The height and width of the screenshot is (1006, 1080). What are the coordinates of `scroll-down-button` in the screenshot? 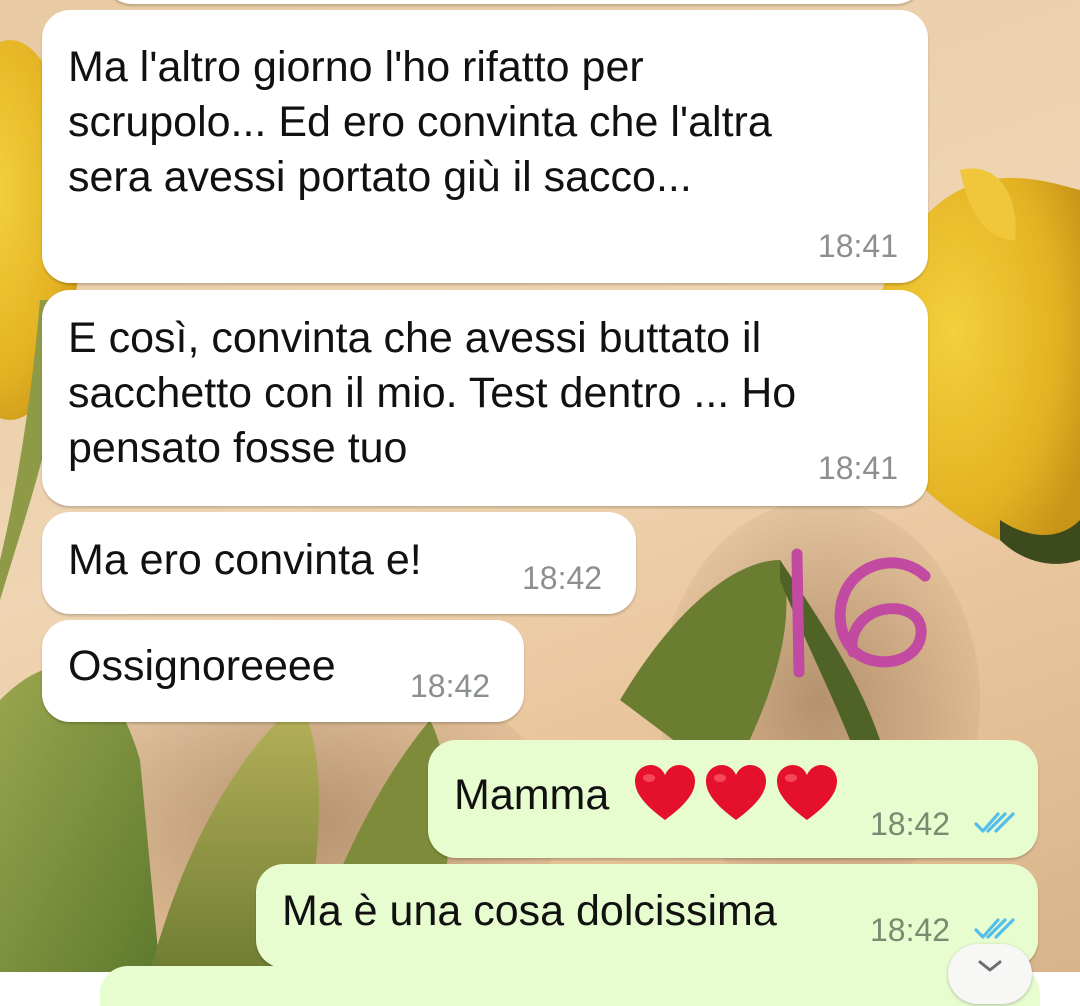 It's located at (990, 974).